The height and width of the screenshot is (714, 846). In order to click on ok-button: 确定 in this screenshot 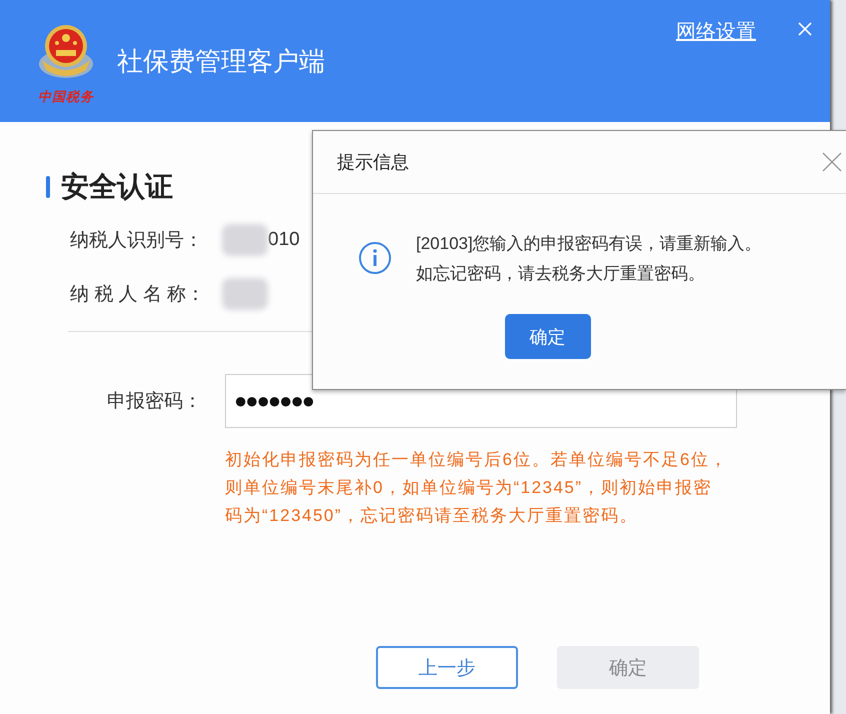, I will do `click(547, 336)`.